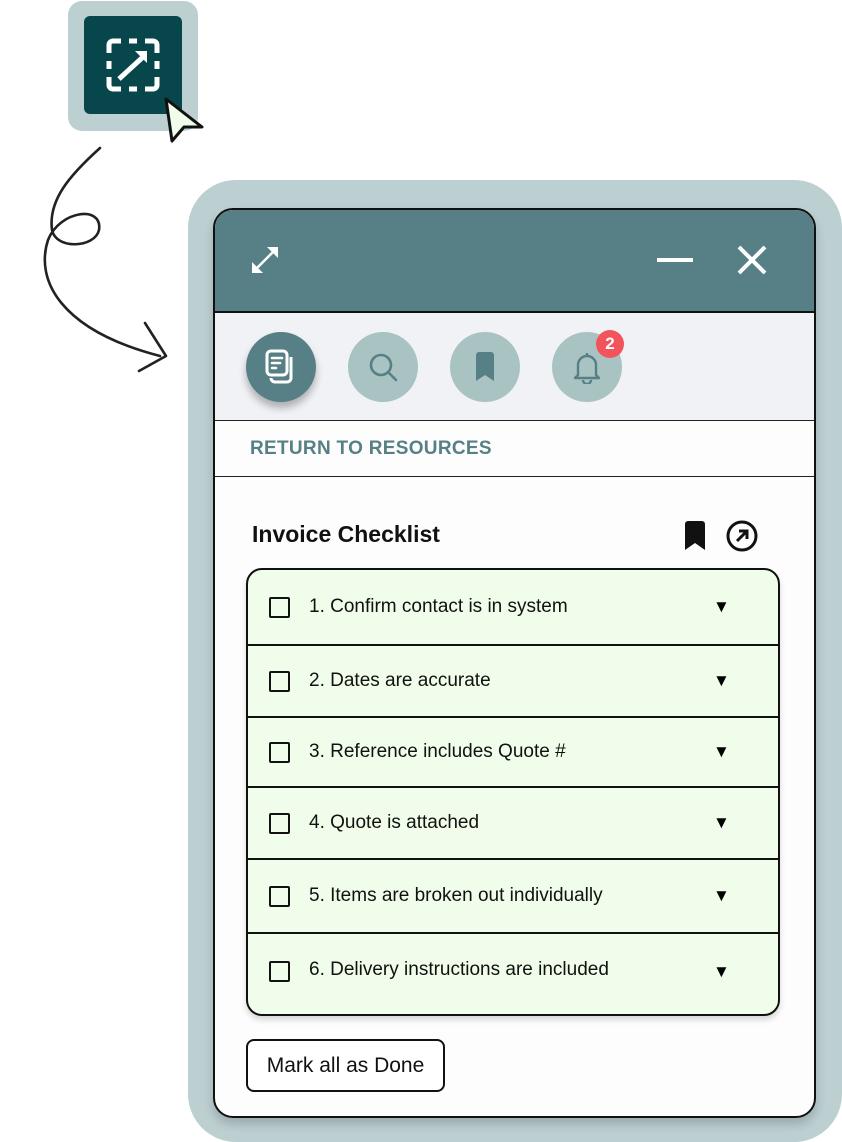  I want to click on checklist-row: 5. Items are broken out individually ▼, so click(513, 897).